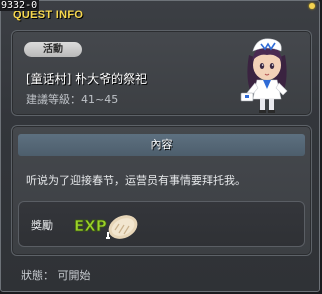 Image resolution: width=322 pixels, height=294 pixels. What do you see at coordinates (136, 180) in the screenshot?
I see `quest-description: 听说为了迎接春节，运营员有事情要拜托我。` at bounding box center [136, 180].